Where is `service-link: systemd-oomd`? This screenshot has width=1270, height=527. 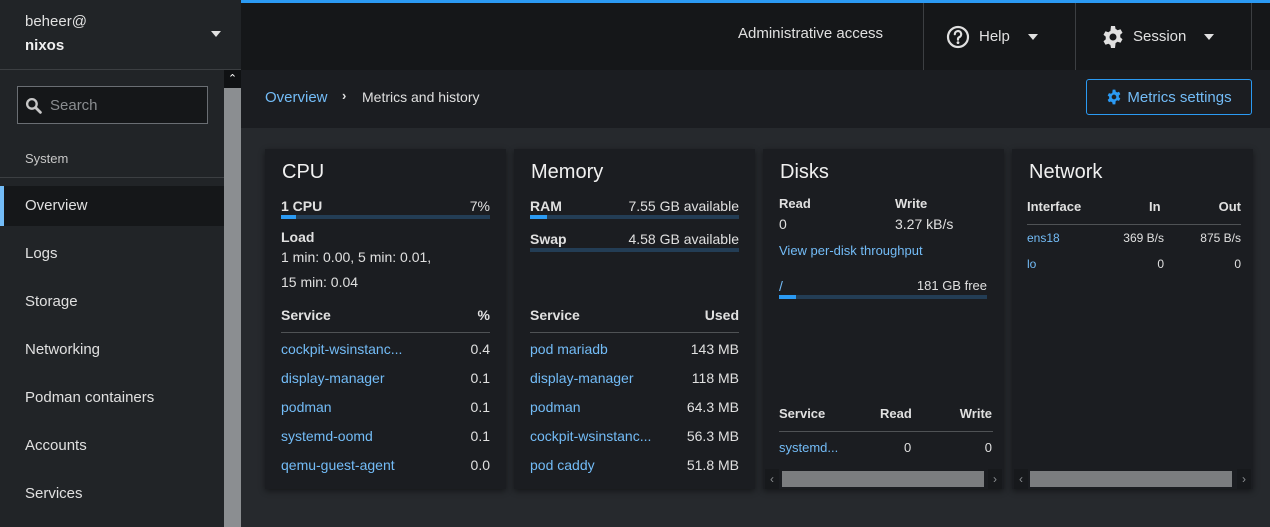
service-link: systemd-oomd is located at coordinates (327, 436).